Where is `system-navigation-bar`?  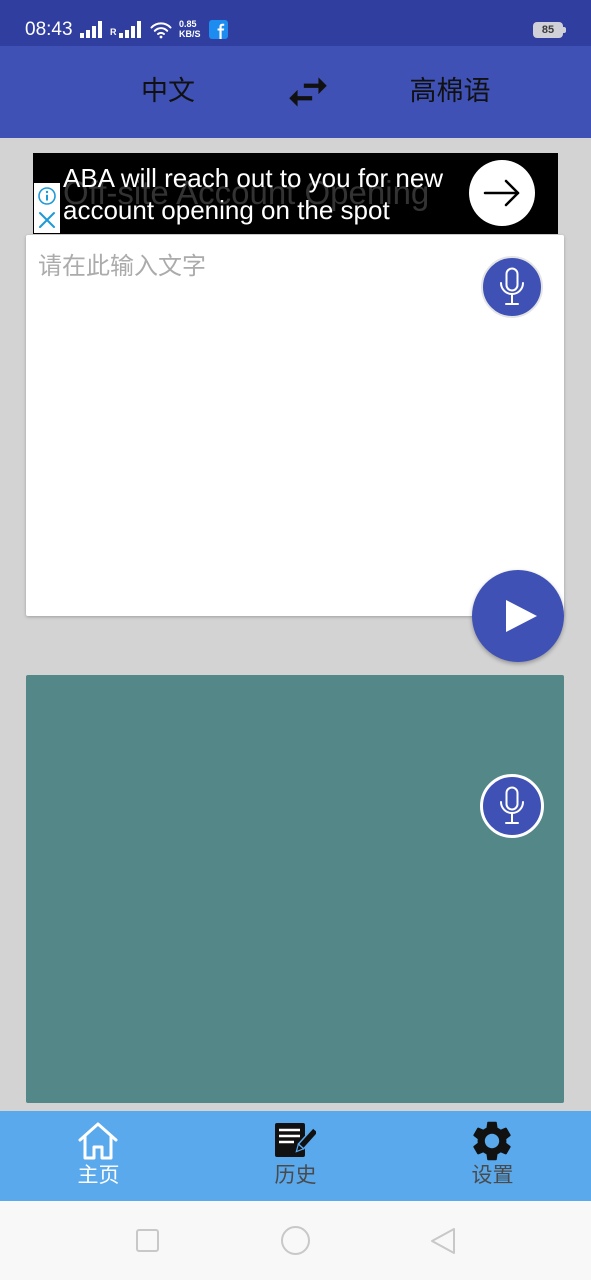 system-navigation-bar is located at coordinates (295, 1240).